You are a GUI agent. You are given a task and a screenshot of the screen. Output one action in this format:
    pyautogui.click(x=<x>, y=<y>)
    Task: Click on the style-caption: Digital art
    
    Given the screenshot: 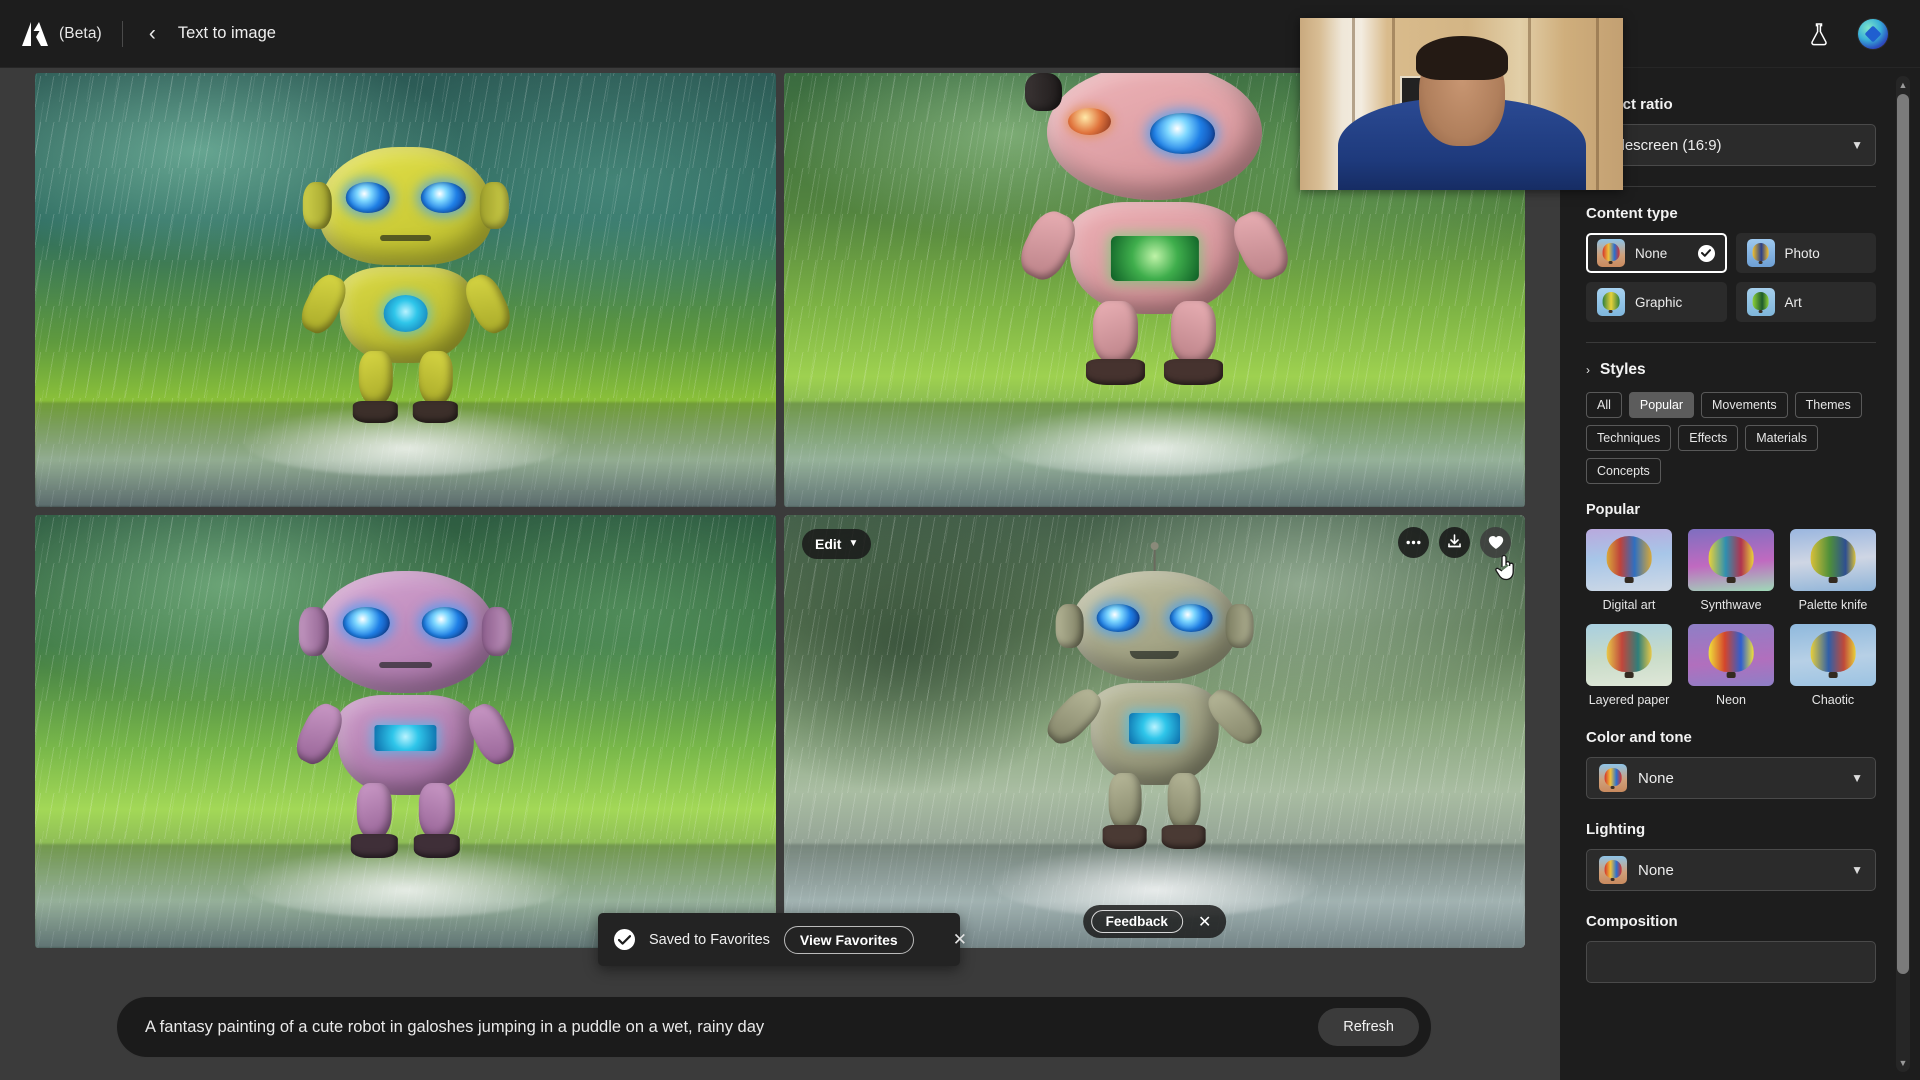 What is the action you would take?
    pyautogui.click(x=1629, y=605)
    